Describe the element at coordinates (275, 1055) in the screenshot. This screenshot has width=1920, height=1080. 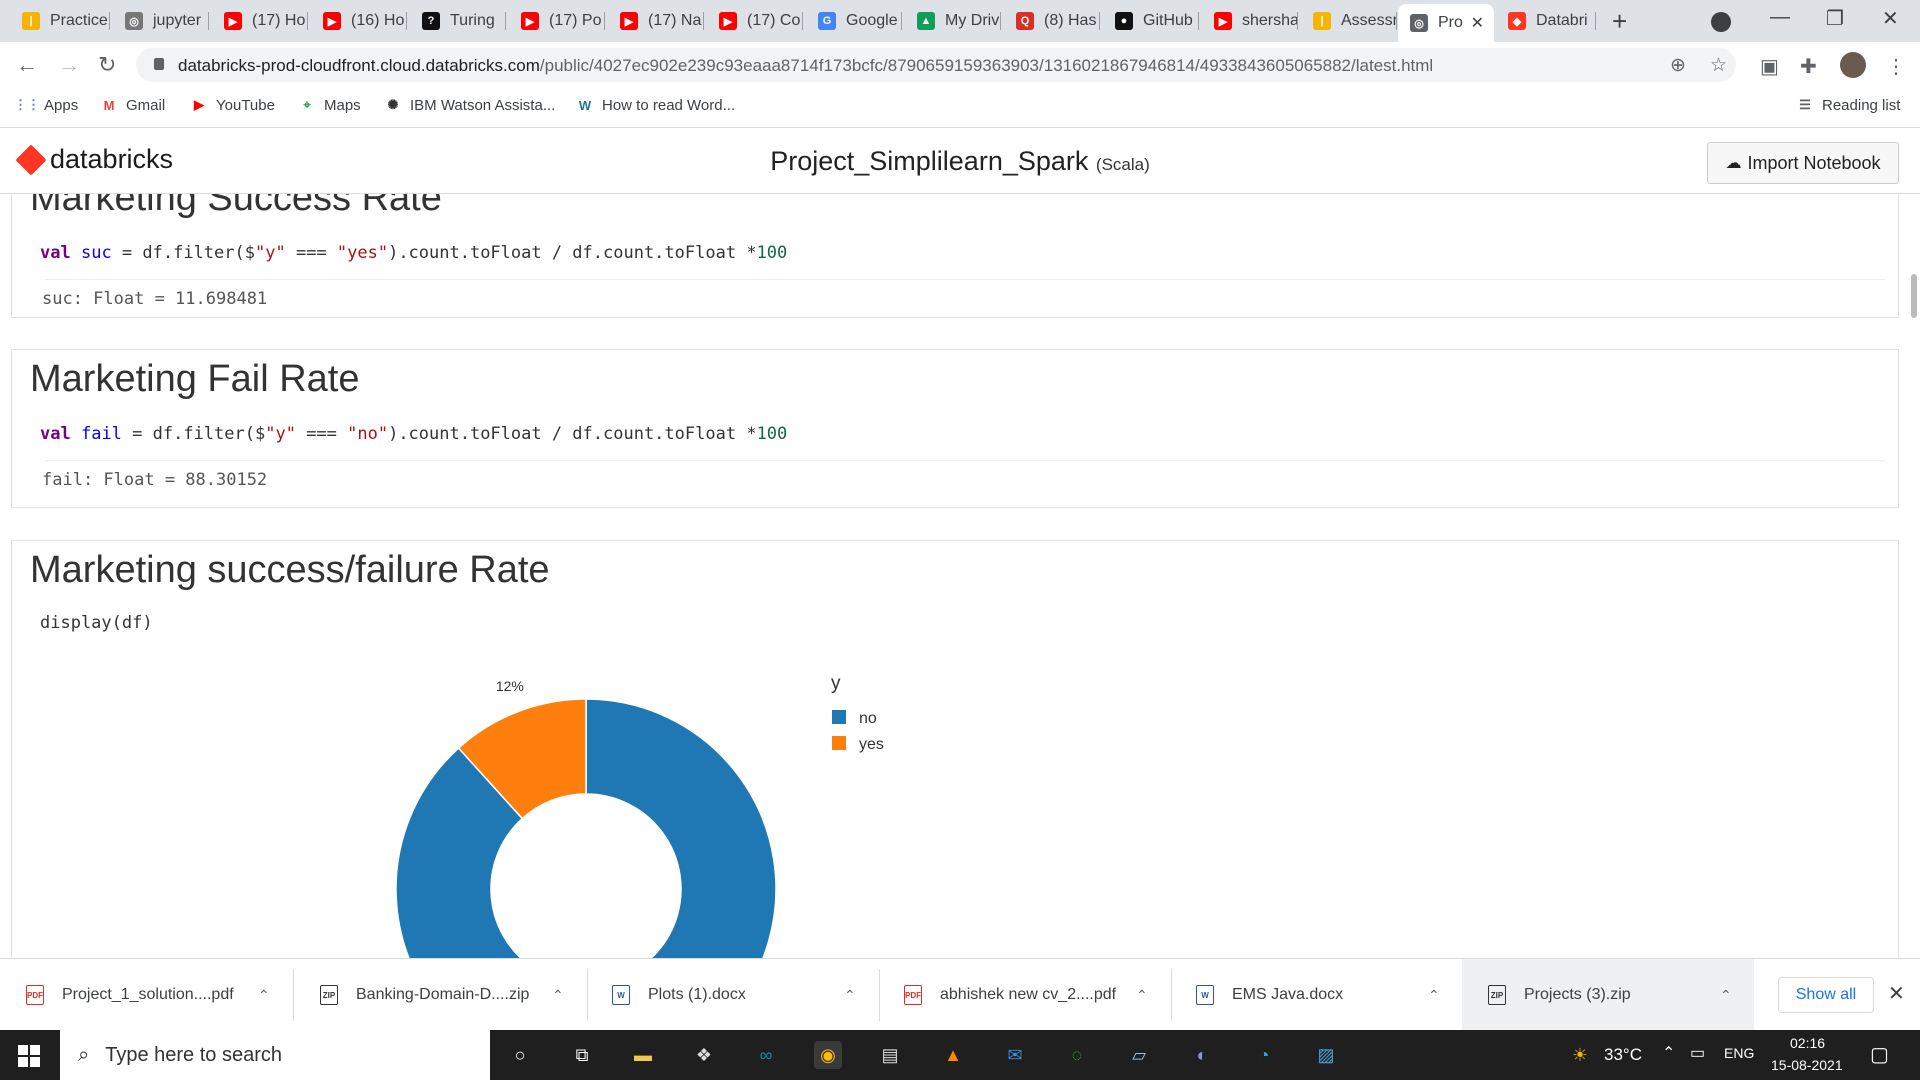
I see `taskbar-search-box: ⌕ Type here to search` at that location.